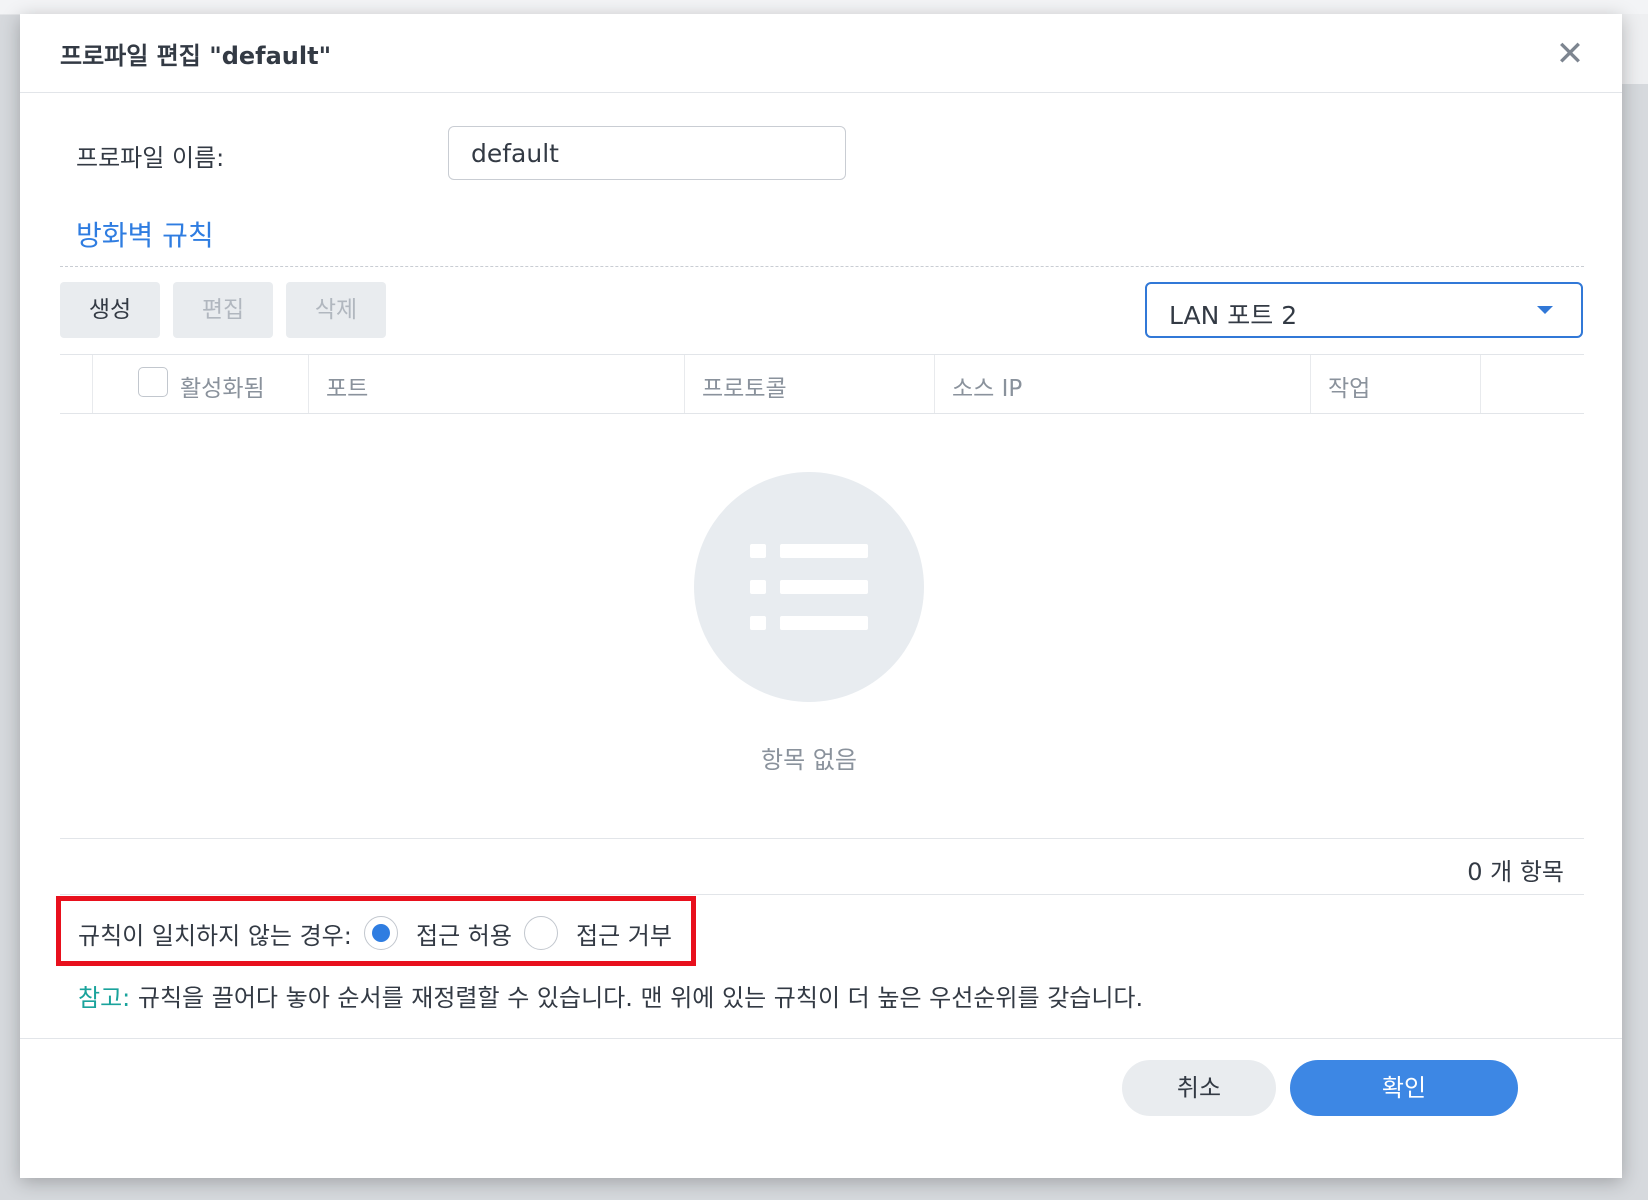  I want to click on title-divider, so click(821, 92).